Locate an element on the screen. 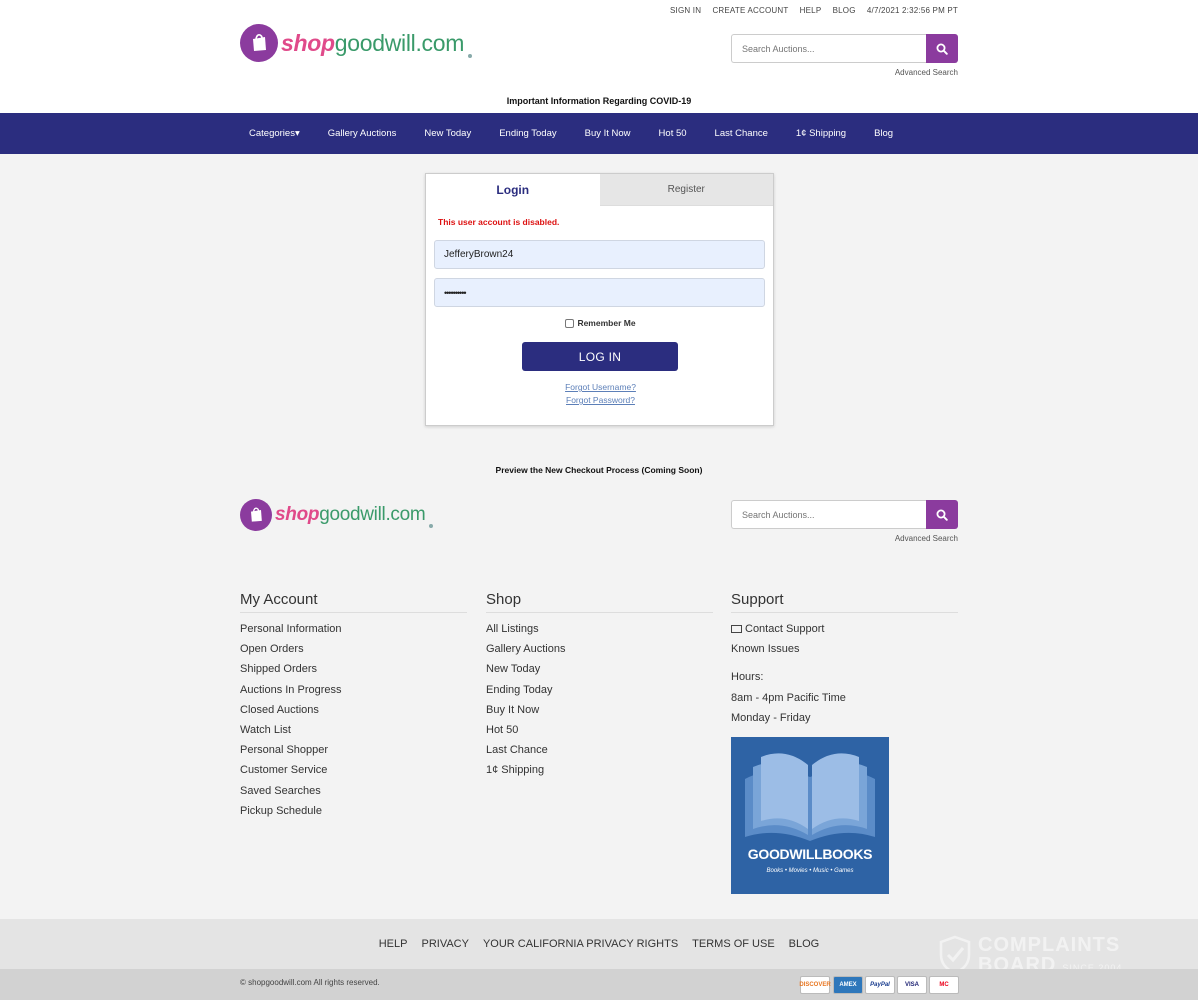 The height and width of the screenshot is (1000, 1198). footer-advanced-search-link: Advanced Search is located at coordinates (908, 538).